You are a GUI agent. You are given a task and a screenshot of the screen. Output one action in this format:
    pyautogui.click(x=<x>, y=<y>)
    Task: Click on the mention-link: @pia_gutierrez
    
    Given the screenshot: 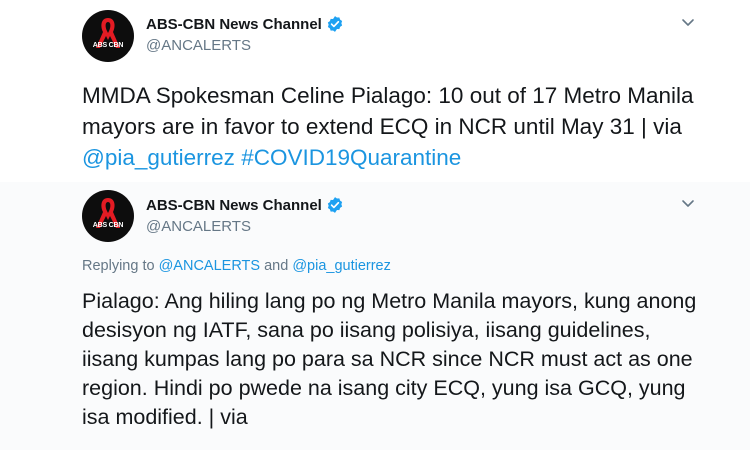 What is the action you would take?
    pyautogui.click(x=158, y=157)
    